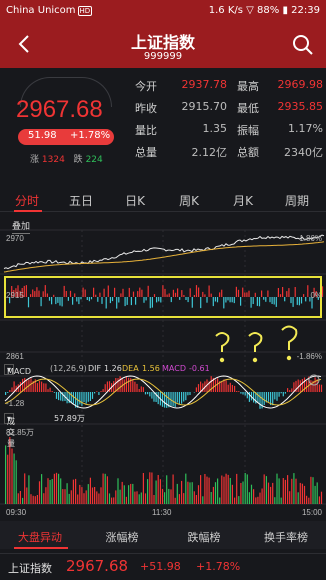 The width and height of the screenshot is (326, 580). I want to click on ranking-tabs: 大盘异动 涨幅榜 跌幅榜 换手率榜, so click(163, 535).